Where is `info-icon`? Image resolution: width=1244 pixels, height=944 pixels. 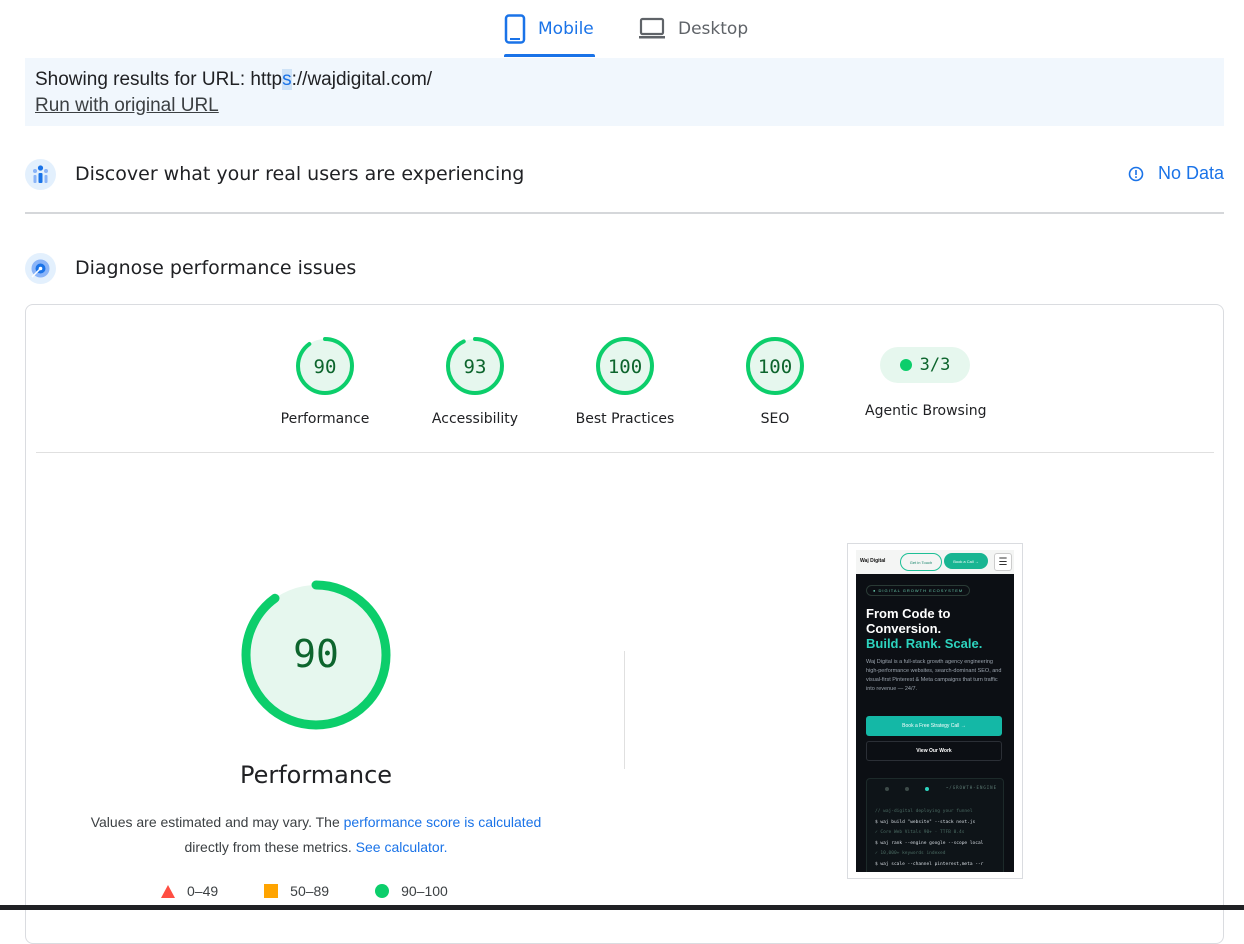 info-icon is located at coordinates (1136, 173).